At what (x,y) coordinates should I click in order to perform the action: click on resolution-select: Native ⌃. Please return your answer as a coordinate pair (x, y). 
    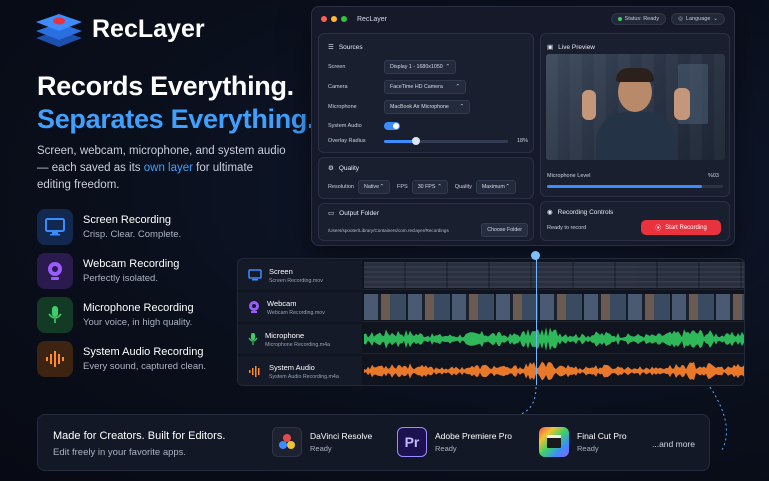
    Looking at the image, I should click on (374, 187).